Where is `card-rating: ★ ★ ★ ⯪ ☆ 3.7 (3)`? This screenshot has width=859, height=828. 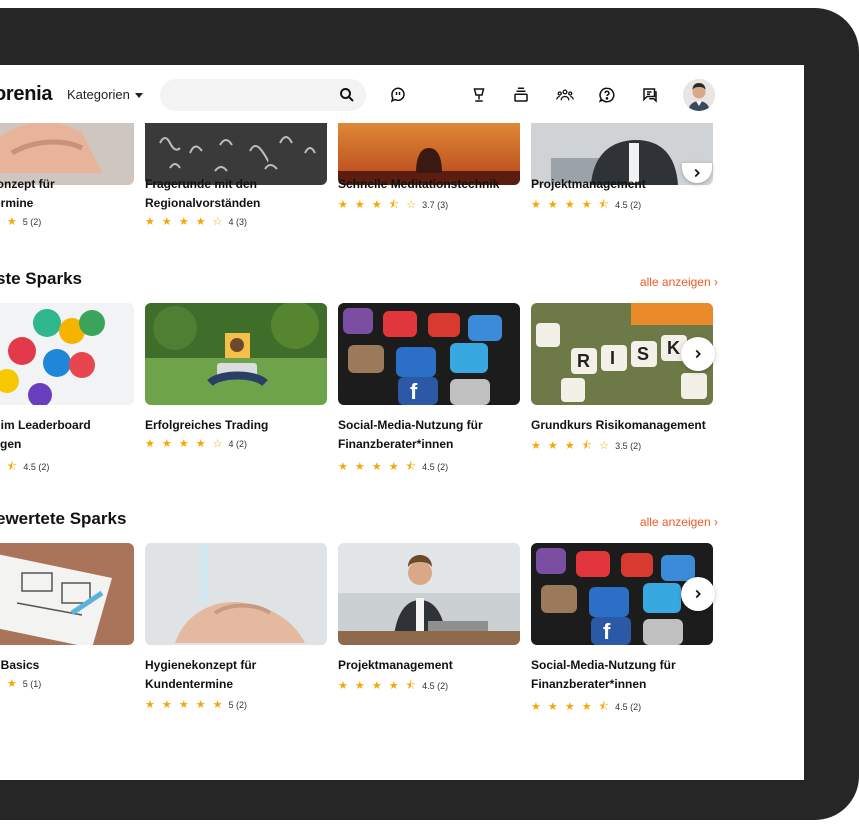 card-rating: ★ ★ ★ ⯪ ☆ 3.7 (3) is located at coordinates (393, 205).